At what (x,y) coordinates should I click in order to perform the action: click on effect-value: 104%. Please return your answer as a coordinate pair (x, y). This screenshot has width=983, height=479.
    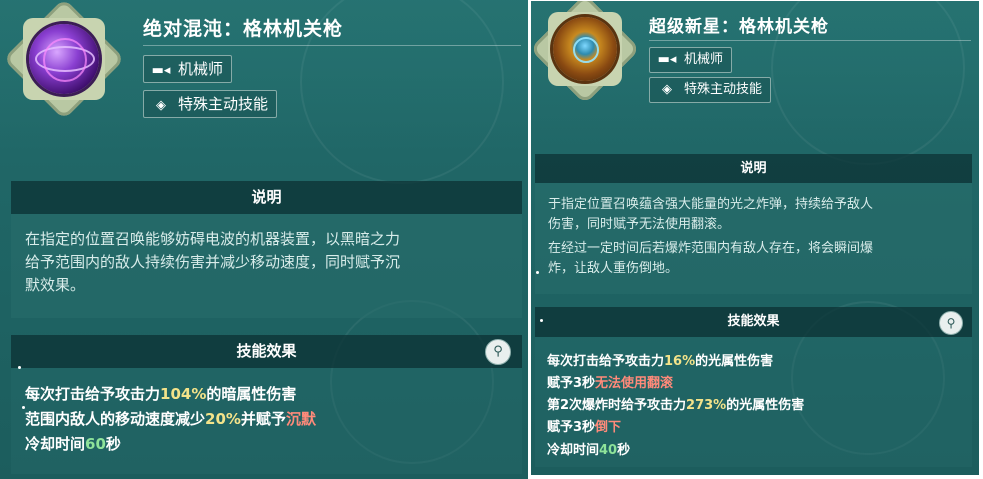
    Looking at the image, I should click on (183, 394).